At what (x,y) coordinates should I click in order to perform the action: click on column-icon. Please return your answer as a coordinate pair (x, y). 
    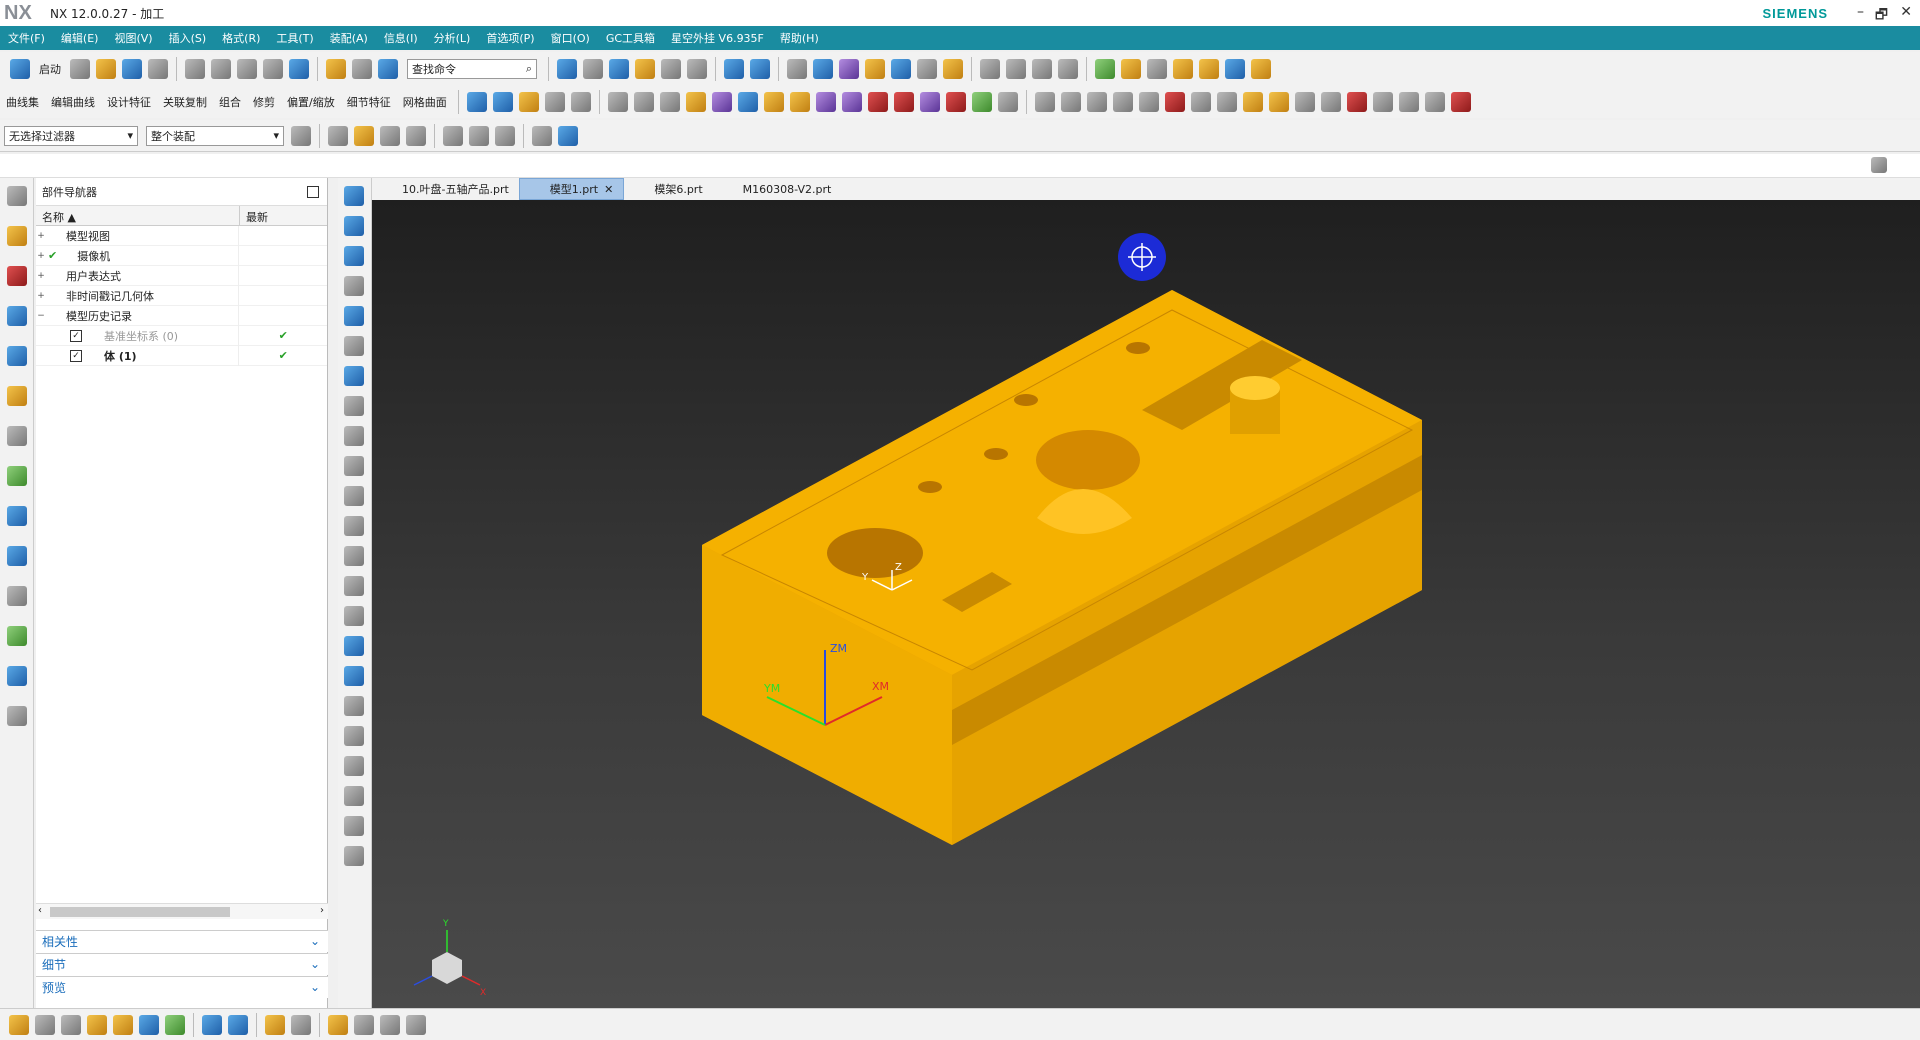
    Looking at the image, I should click on (1278, 102).